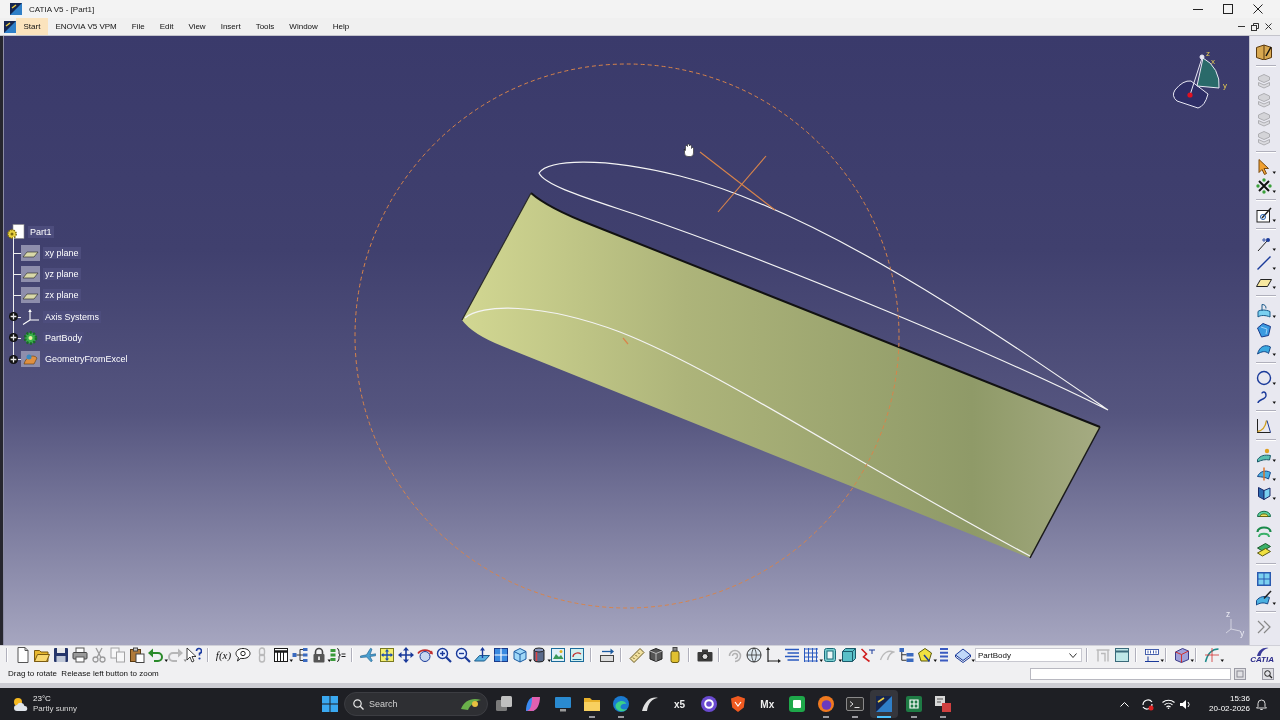  What do you see at coordinates (462, 655) in the screenshot?
I see `zoom-out-icon` at bounding box center [462, 655].